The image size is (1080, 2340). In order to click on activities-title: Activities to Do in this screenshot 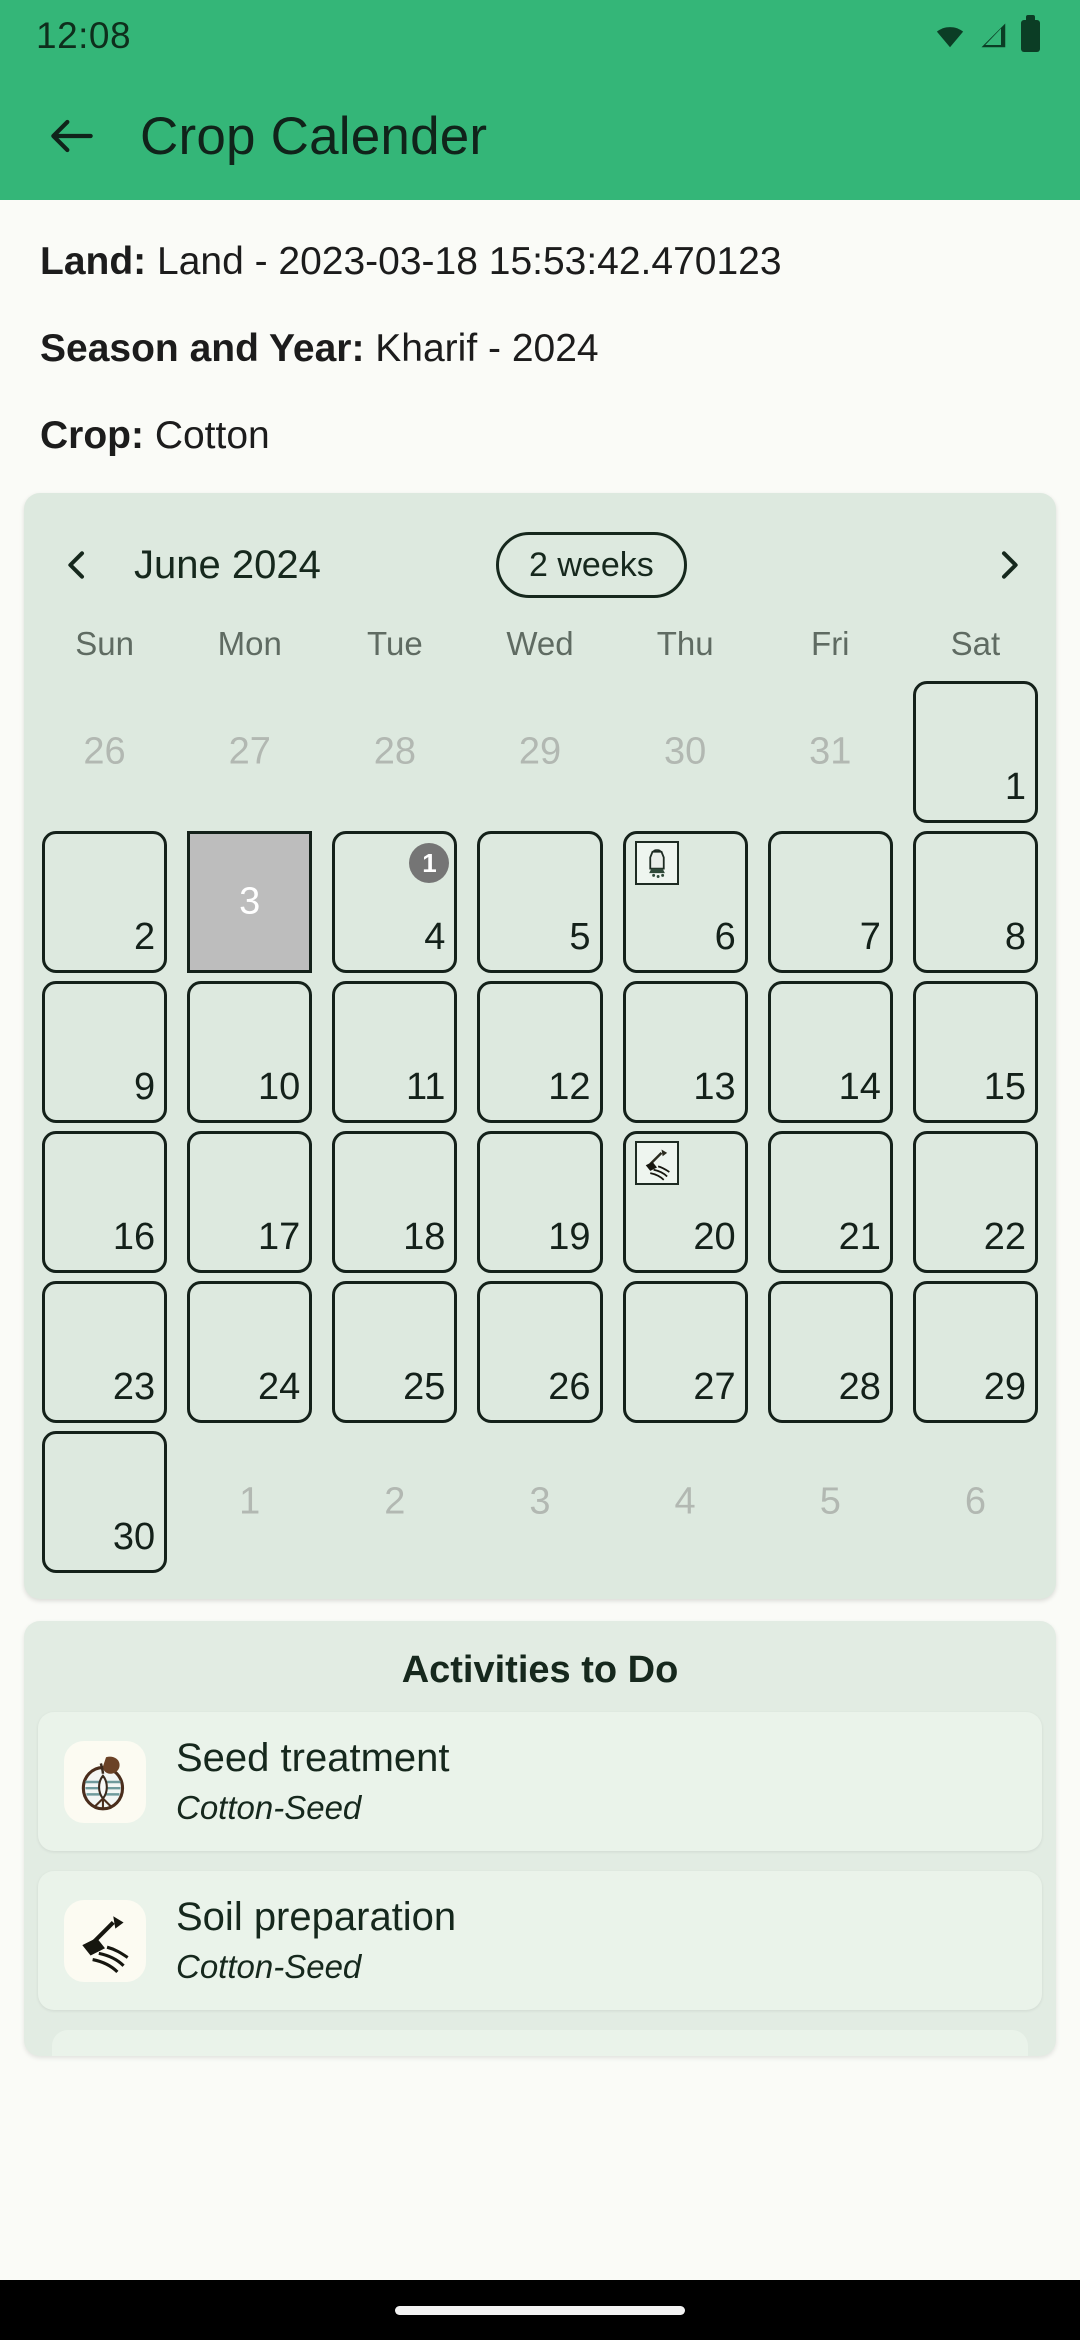, I will do `click(540, 1670)`.